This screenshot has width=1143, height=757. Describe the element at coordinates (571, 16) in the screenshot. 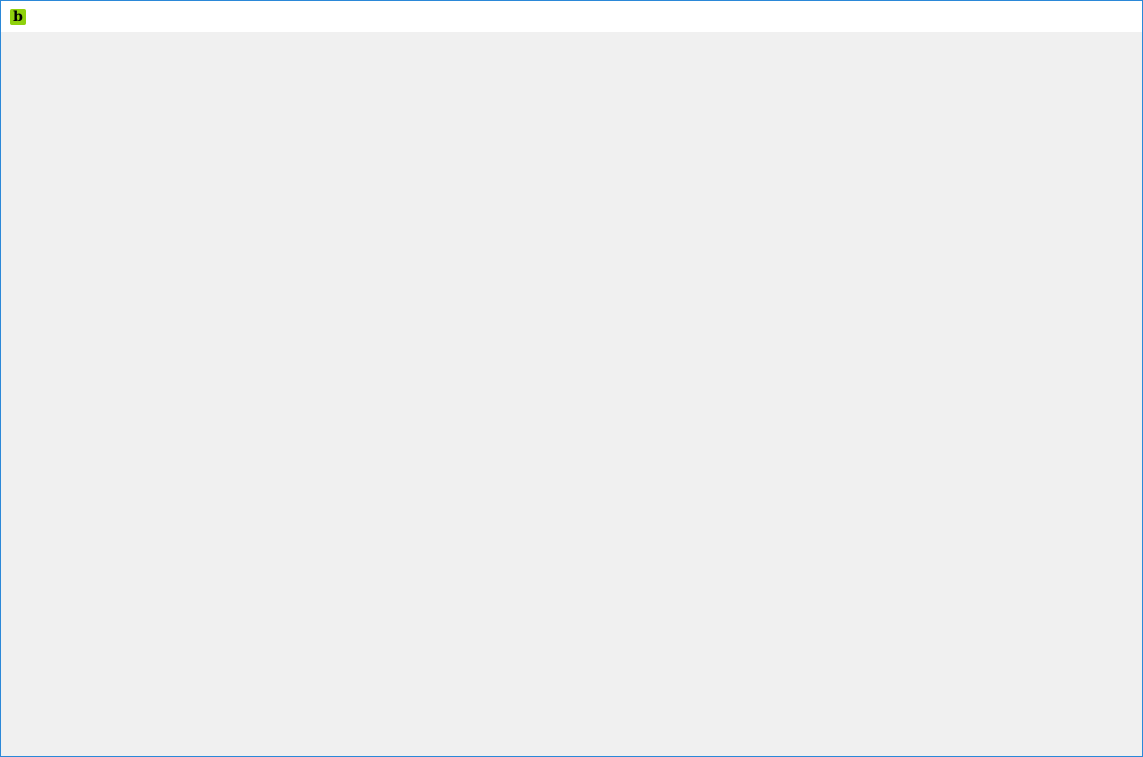

I see `title-bar: b` at that location.